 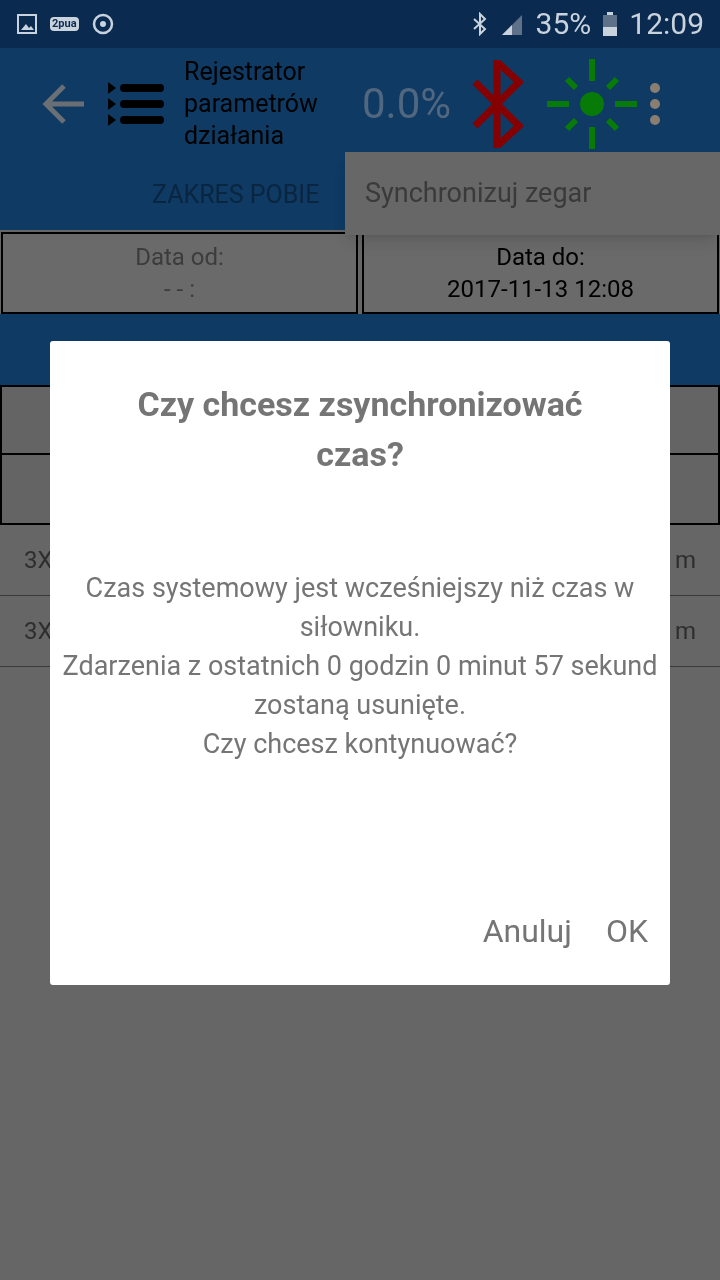 What do you see at coordinates (592, 104) in the screenshot?
I see `sun-icon` at bounding box center [592, 104].